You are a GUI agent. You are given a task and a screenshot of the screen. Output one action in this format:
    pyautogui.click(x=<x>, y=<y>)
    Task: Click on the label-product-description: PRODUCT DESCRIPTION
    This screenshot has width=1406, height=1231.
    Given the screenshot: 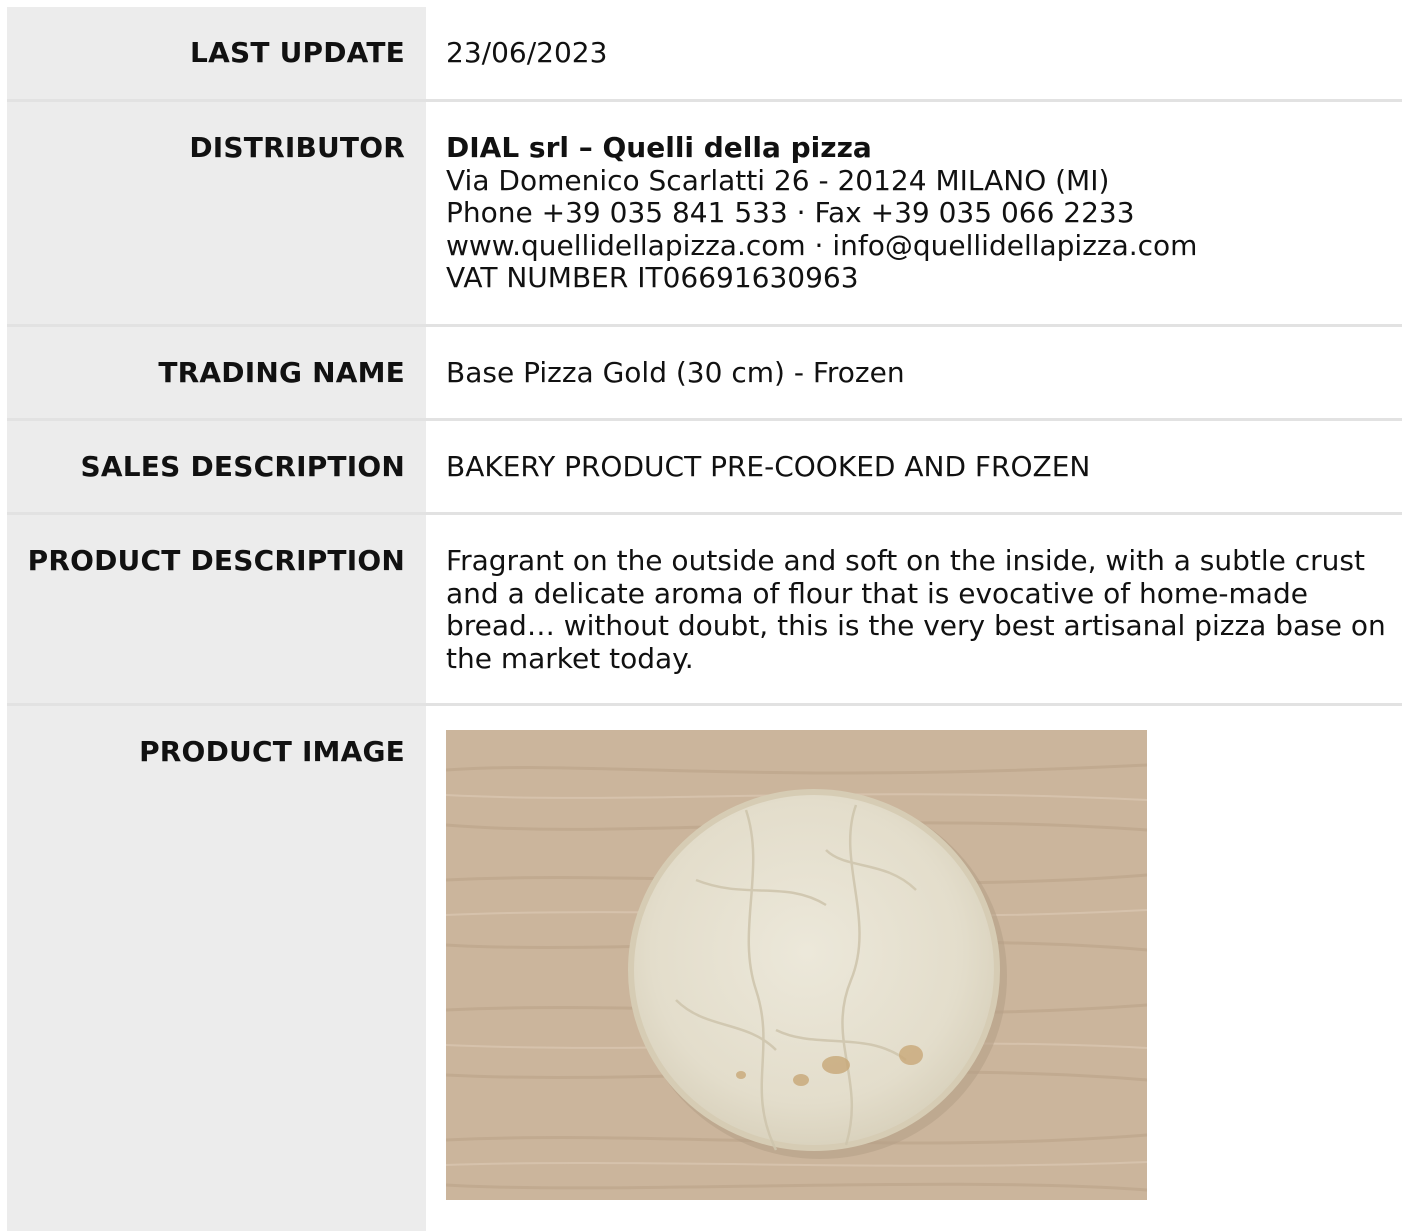 What is the action you would take?
    pyautogui.click(x=216, y=609)
    